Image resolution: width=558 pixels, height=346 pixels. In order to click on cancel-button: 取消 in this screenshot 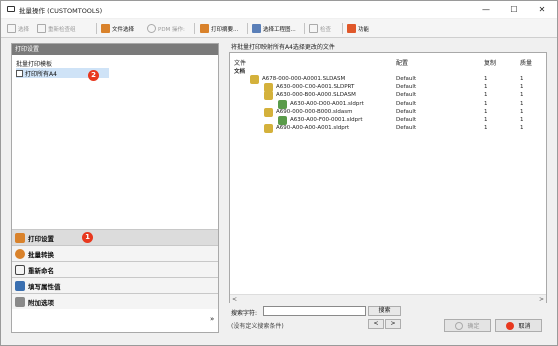, I will do `click(518, 325)`.